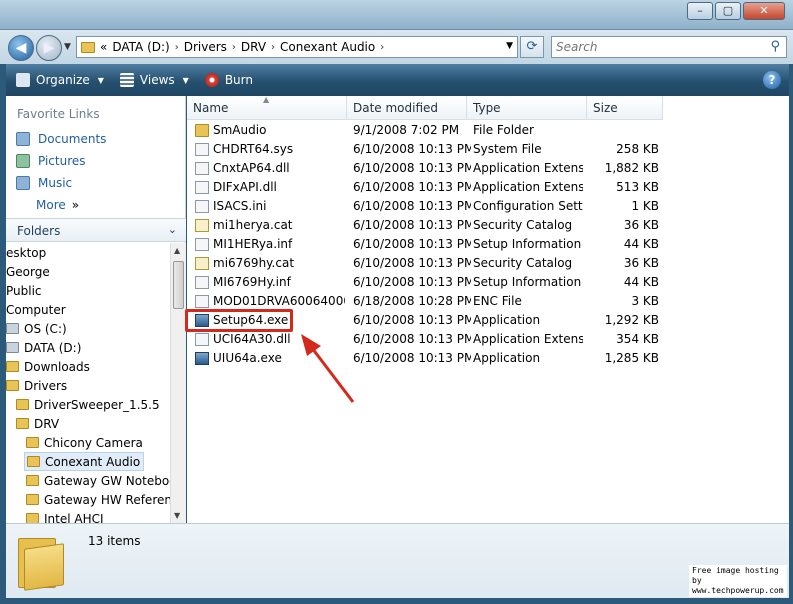  I want to click on favorite-label: Documents, so click(72, 139).